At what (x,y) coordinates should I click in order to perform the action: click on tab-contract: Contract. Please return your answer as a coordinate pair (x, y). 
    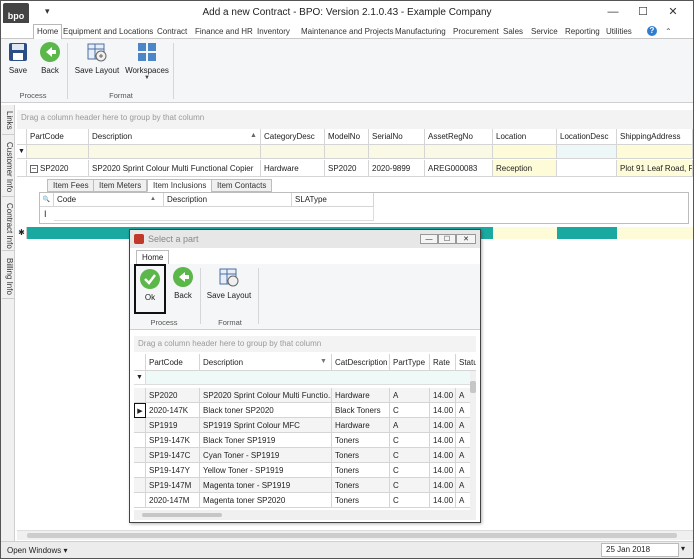
    Looking at the image, I should click on (172, 32).